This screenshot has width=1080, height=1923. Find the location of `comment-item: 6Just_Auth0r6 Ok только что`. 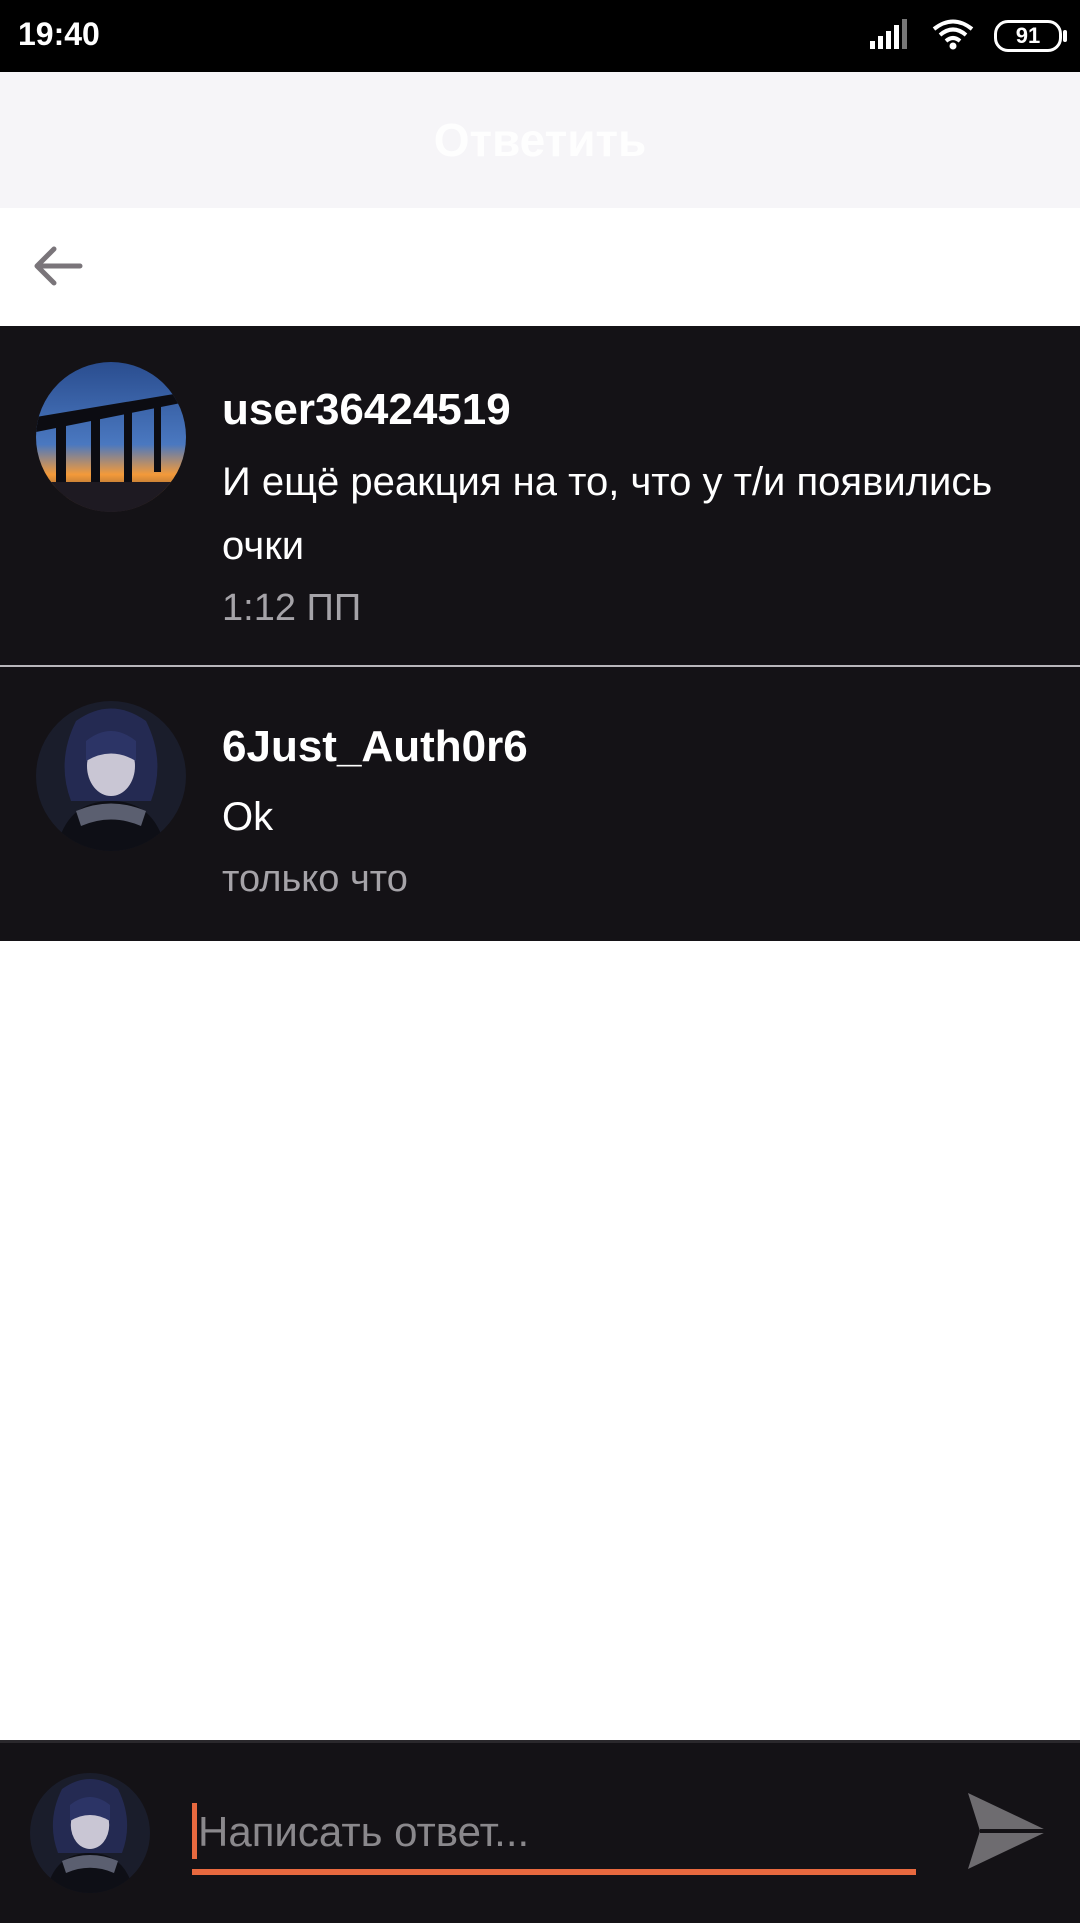

comment-item: 6Just_Auth0r6 Ok только что is located at coordinates (540, 804).